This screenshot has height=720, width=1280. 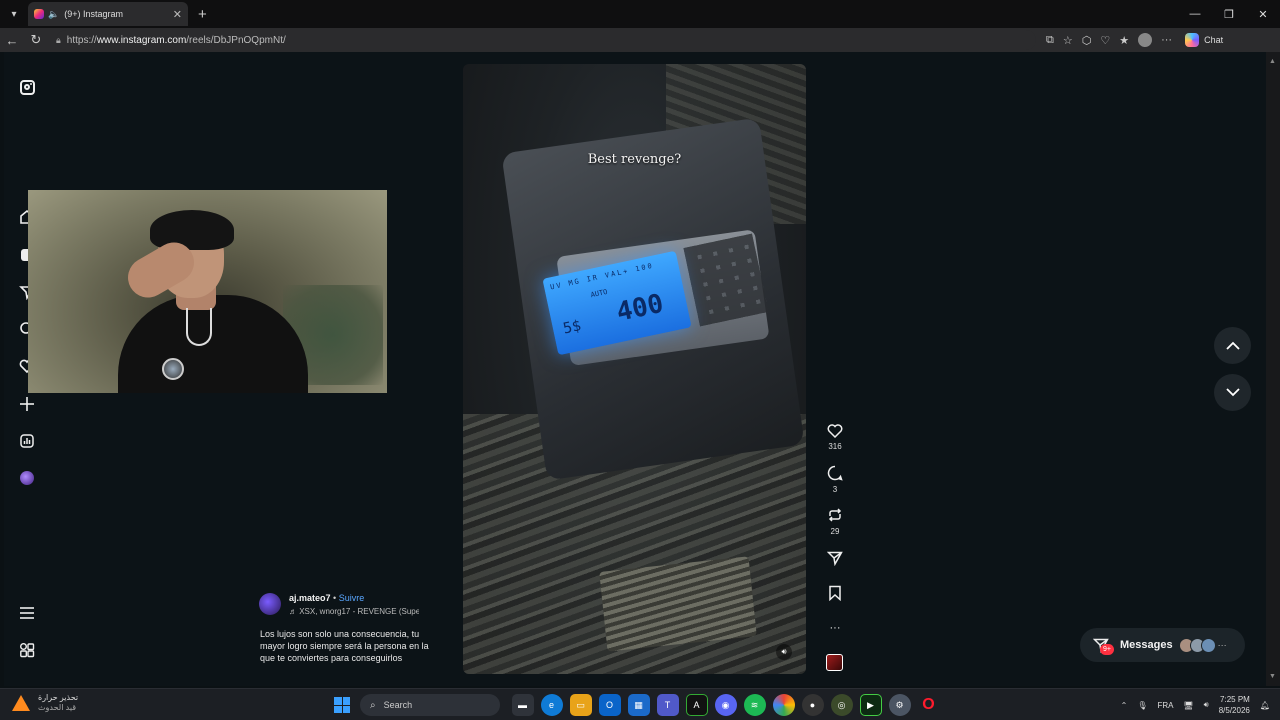 What do you see at coordinates (352, 598) in the screenshot?
I see `follow-button: Suivre` at bounding box center [352, 598].